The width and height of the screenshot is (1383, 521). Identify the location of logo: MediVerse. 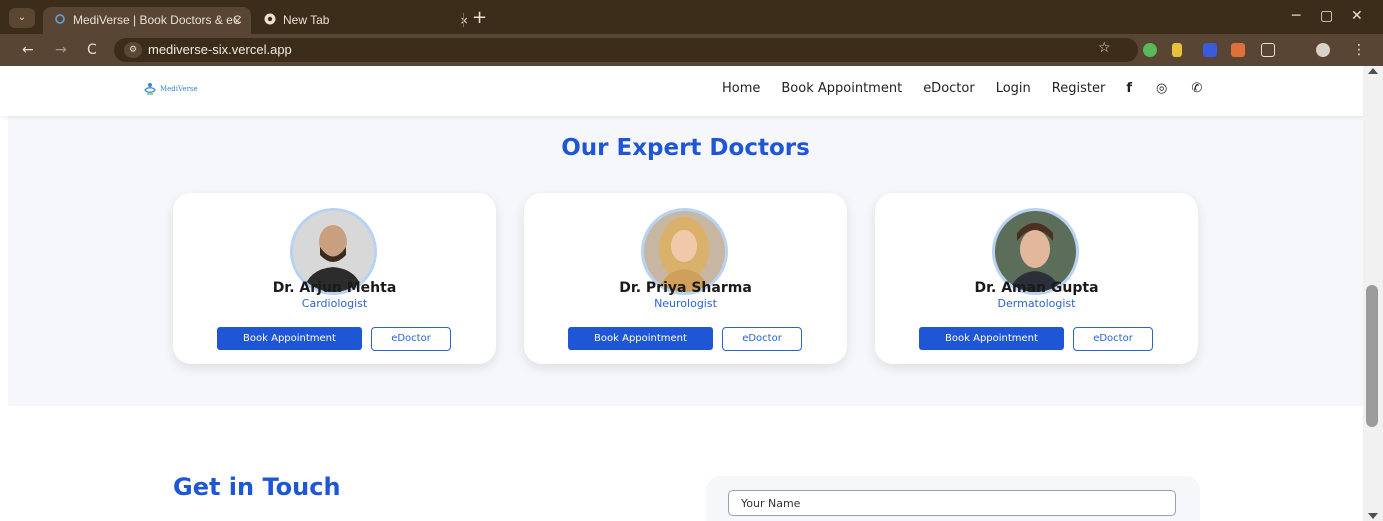
(170, 89).